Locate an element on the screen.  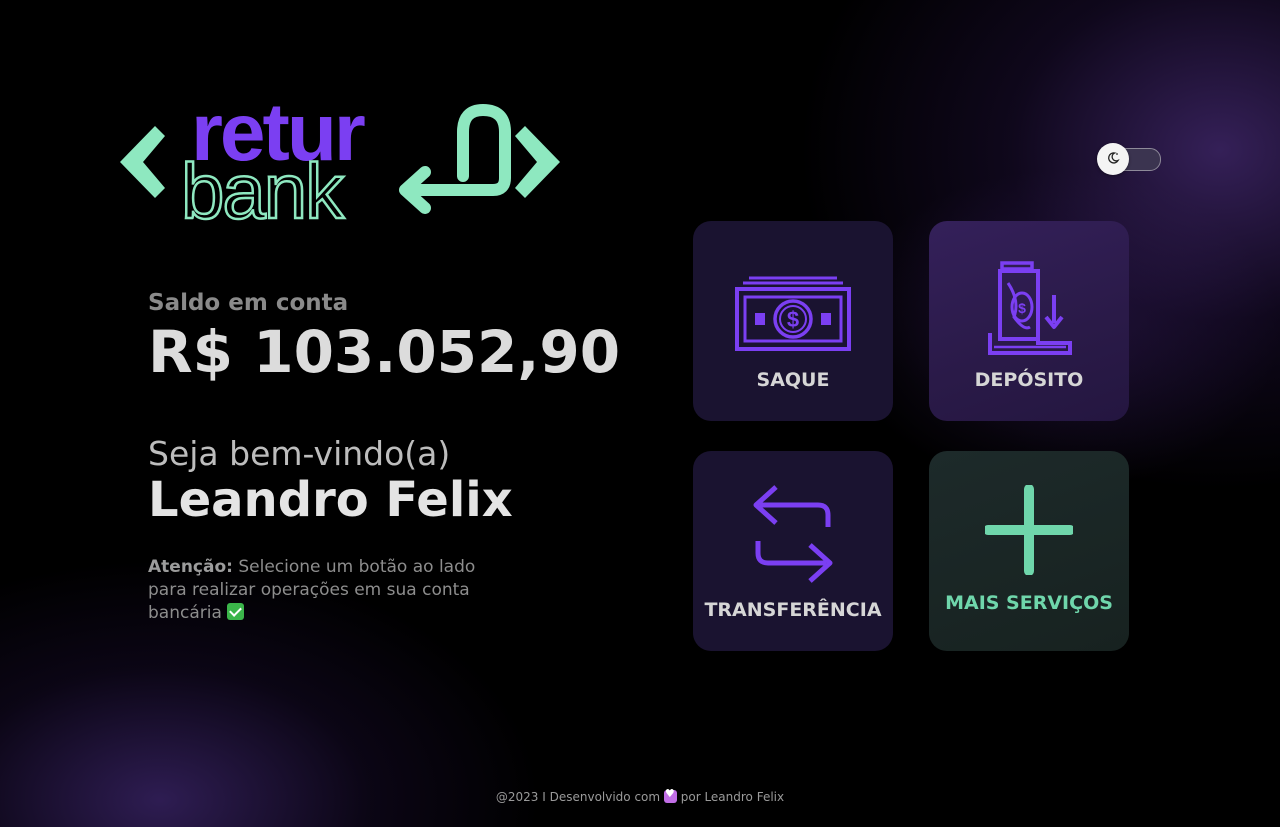
deposito-button: $ DEPÓSITO is located at coordinates (1029, 321).